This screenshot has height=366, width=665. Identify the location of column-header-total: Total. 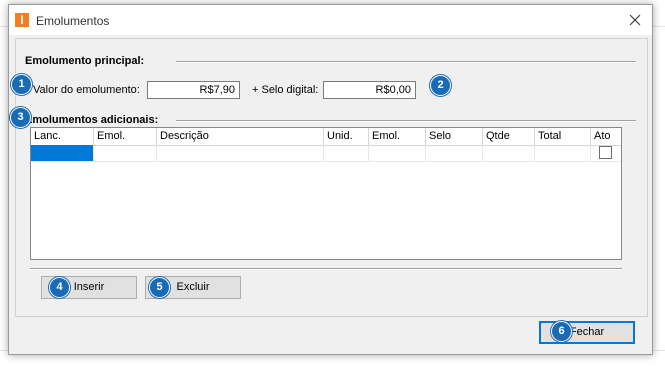
(563, 136).